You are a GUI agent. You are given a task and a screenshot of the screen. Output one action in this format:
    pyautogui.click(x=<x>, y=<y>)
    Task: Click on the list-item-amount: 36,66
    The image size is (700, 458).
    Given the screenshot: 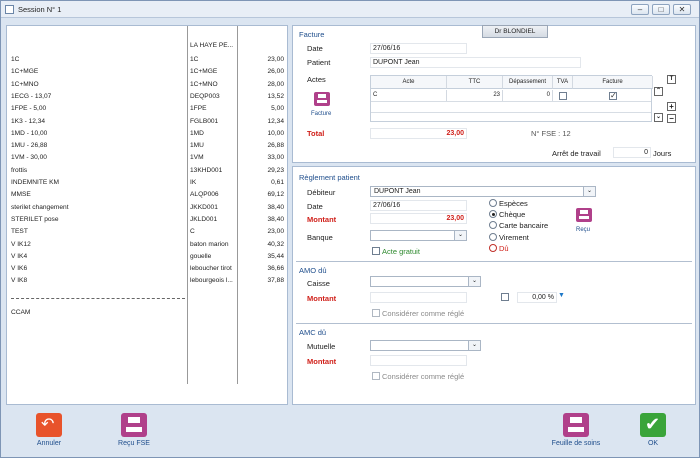 What is the action you would take?
    pyautogui.click(x=275, y=270)
    